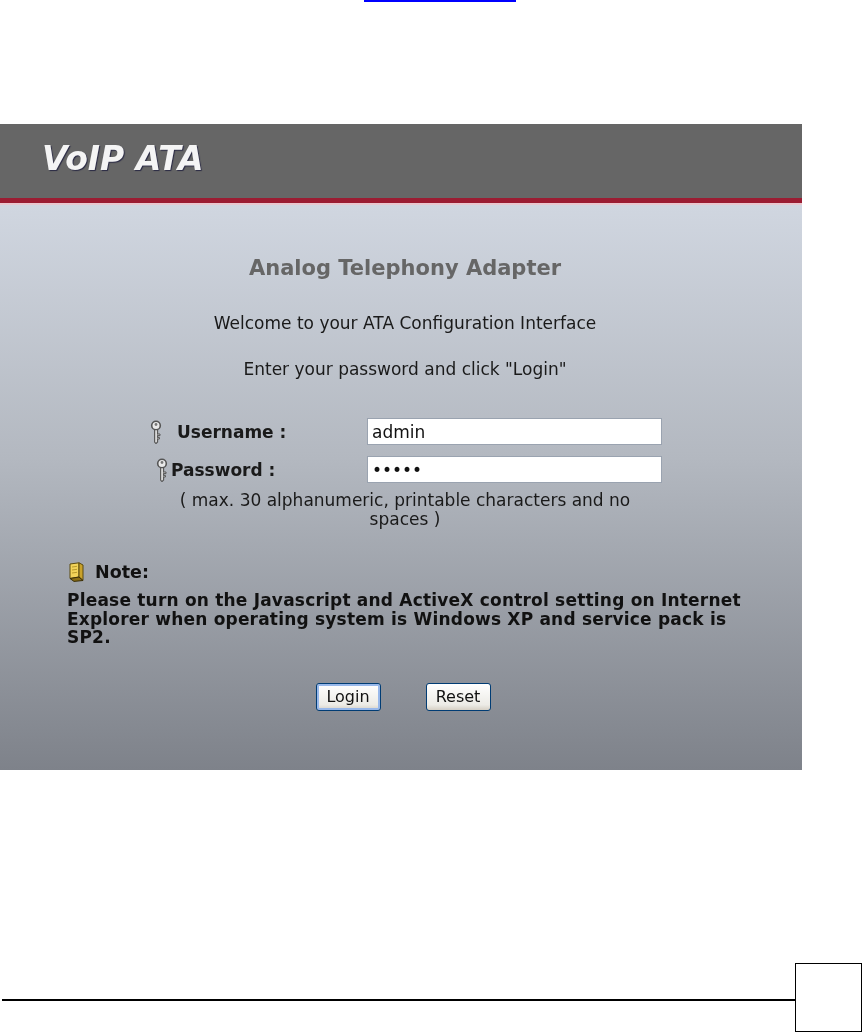 This screenshot has height=1034, width=864. Describe the element at coordinates (405, 369) in the screenshot. I see `instruction-text: Enter your password and click "Login"` at that location.